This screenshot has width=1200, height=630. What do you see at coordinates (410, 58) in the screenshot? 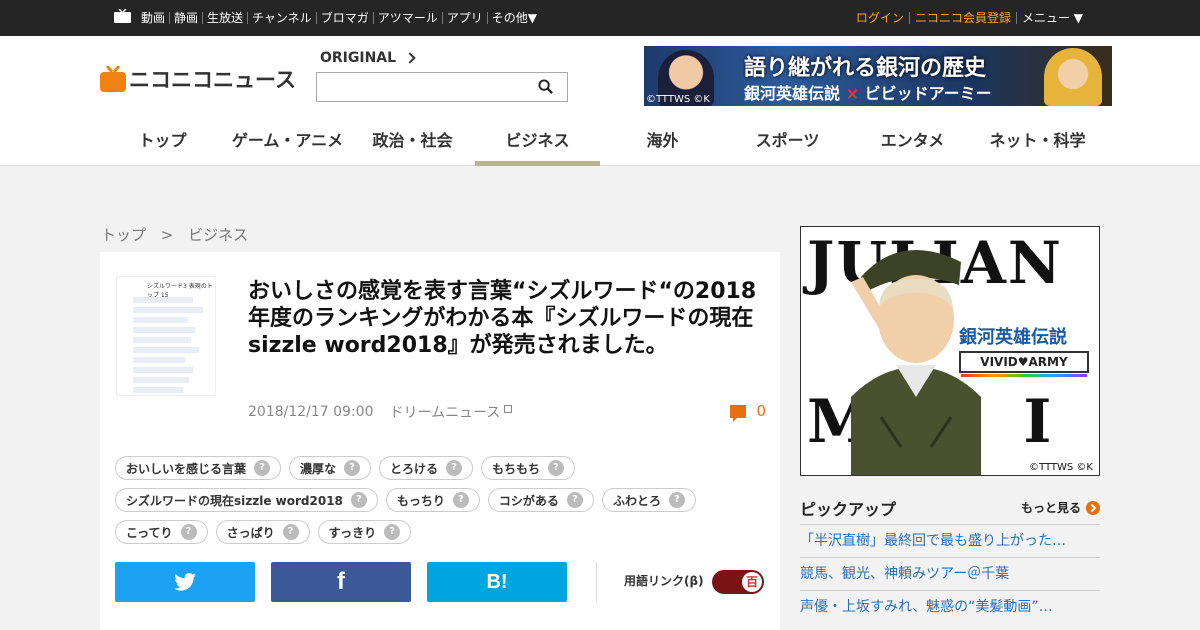
I see `chevron-right-icon` at bounding box center [410, 58].